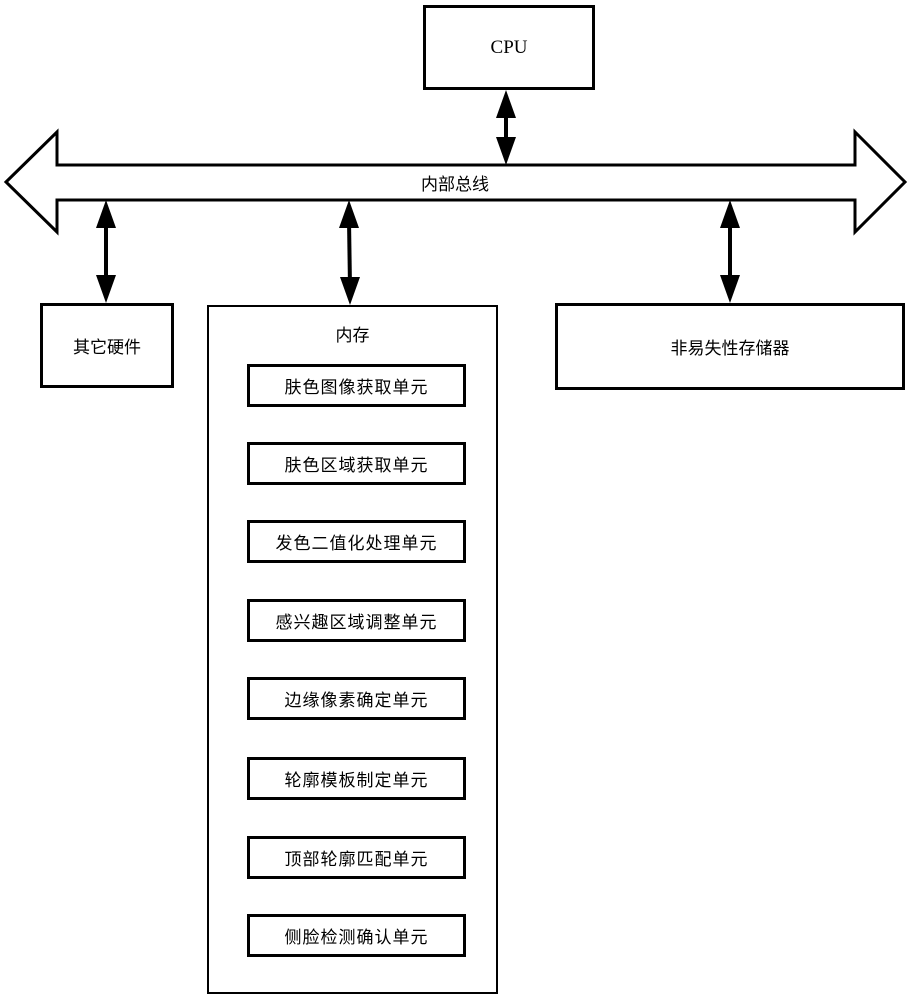 The width and height of the screenshot is (912, 1000). I want to click on unit-edge-pixel-determination: 边缘像素确定单元, so click(356, 698).